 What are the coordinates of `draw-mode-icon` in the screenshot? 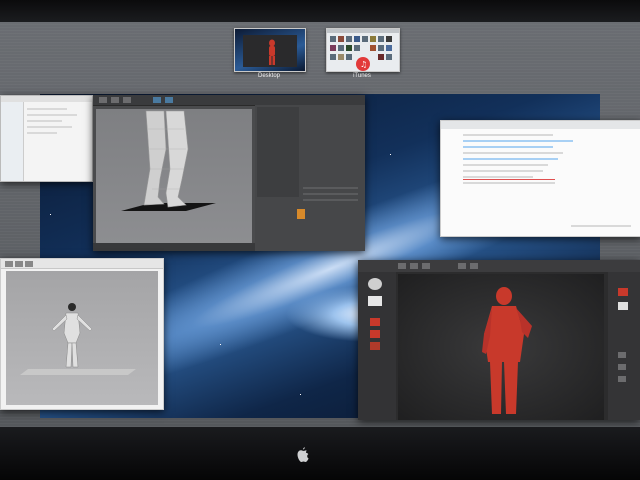 It's located at (402, 266).